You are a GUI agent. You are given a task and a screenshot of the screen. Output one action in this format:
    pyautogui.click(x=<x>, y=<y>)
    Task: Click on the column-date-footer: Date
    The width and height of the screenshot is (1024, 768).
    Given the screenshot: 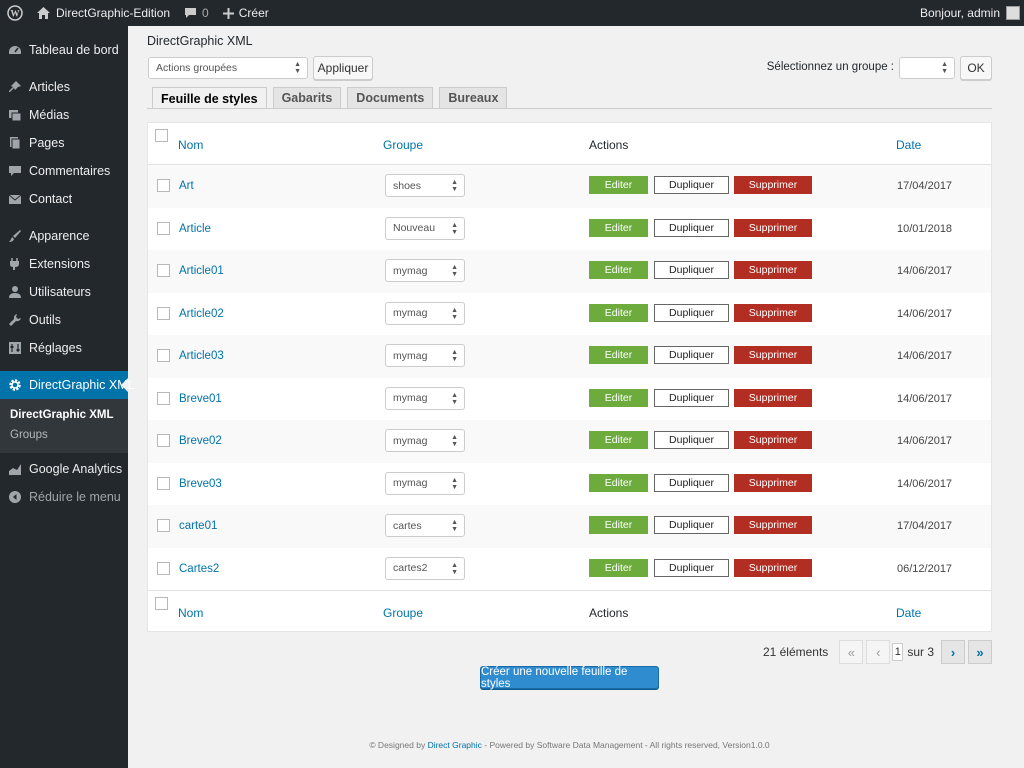 What is the action you would take?
    pyautogui.click(x=908, y=613)
    